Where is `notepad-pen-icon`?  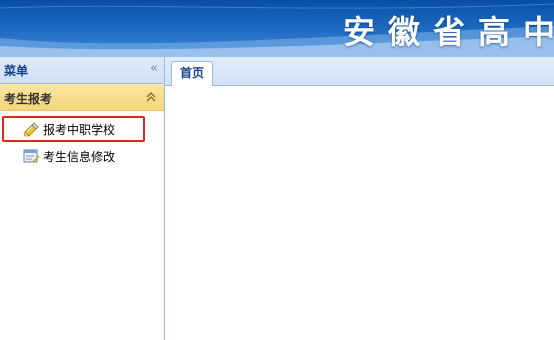 notepad-pen-icon is located at coordinates (31, 129).